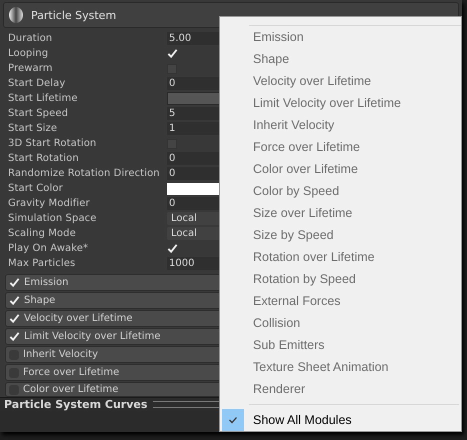 The height and width of the screenshot is (440, 467). I want to click on property-label: Start Size, so click(33, 128).